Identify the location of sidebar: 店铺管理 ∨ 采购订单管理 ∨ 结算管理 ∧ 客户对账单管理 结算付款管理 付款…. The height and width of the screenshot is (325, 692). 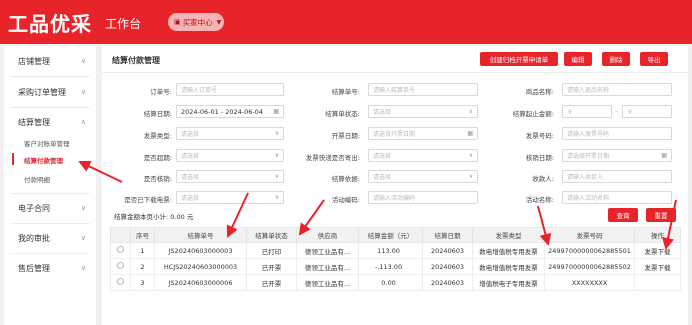
(50, 185).